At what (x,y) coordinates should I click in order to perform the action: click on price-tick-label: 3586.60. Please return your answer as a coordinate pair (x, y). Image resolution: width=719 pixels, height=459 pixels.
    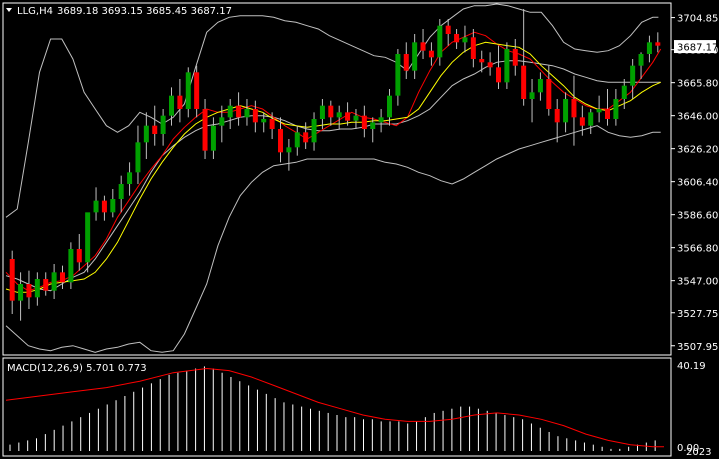
    Looking at the image, I should click on (697, 216).